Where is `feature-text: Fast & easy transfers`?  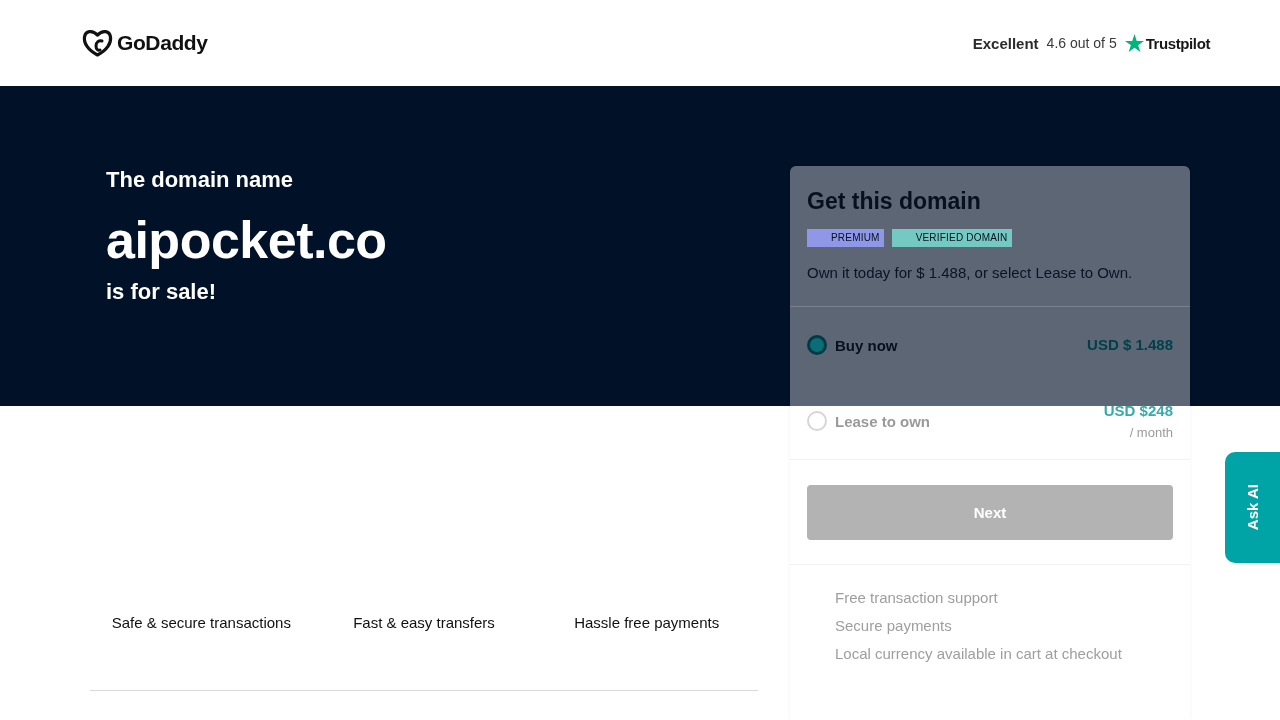
feature-text: Fast & easy transfers is located at coordinates (424, 623).